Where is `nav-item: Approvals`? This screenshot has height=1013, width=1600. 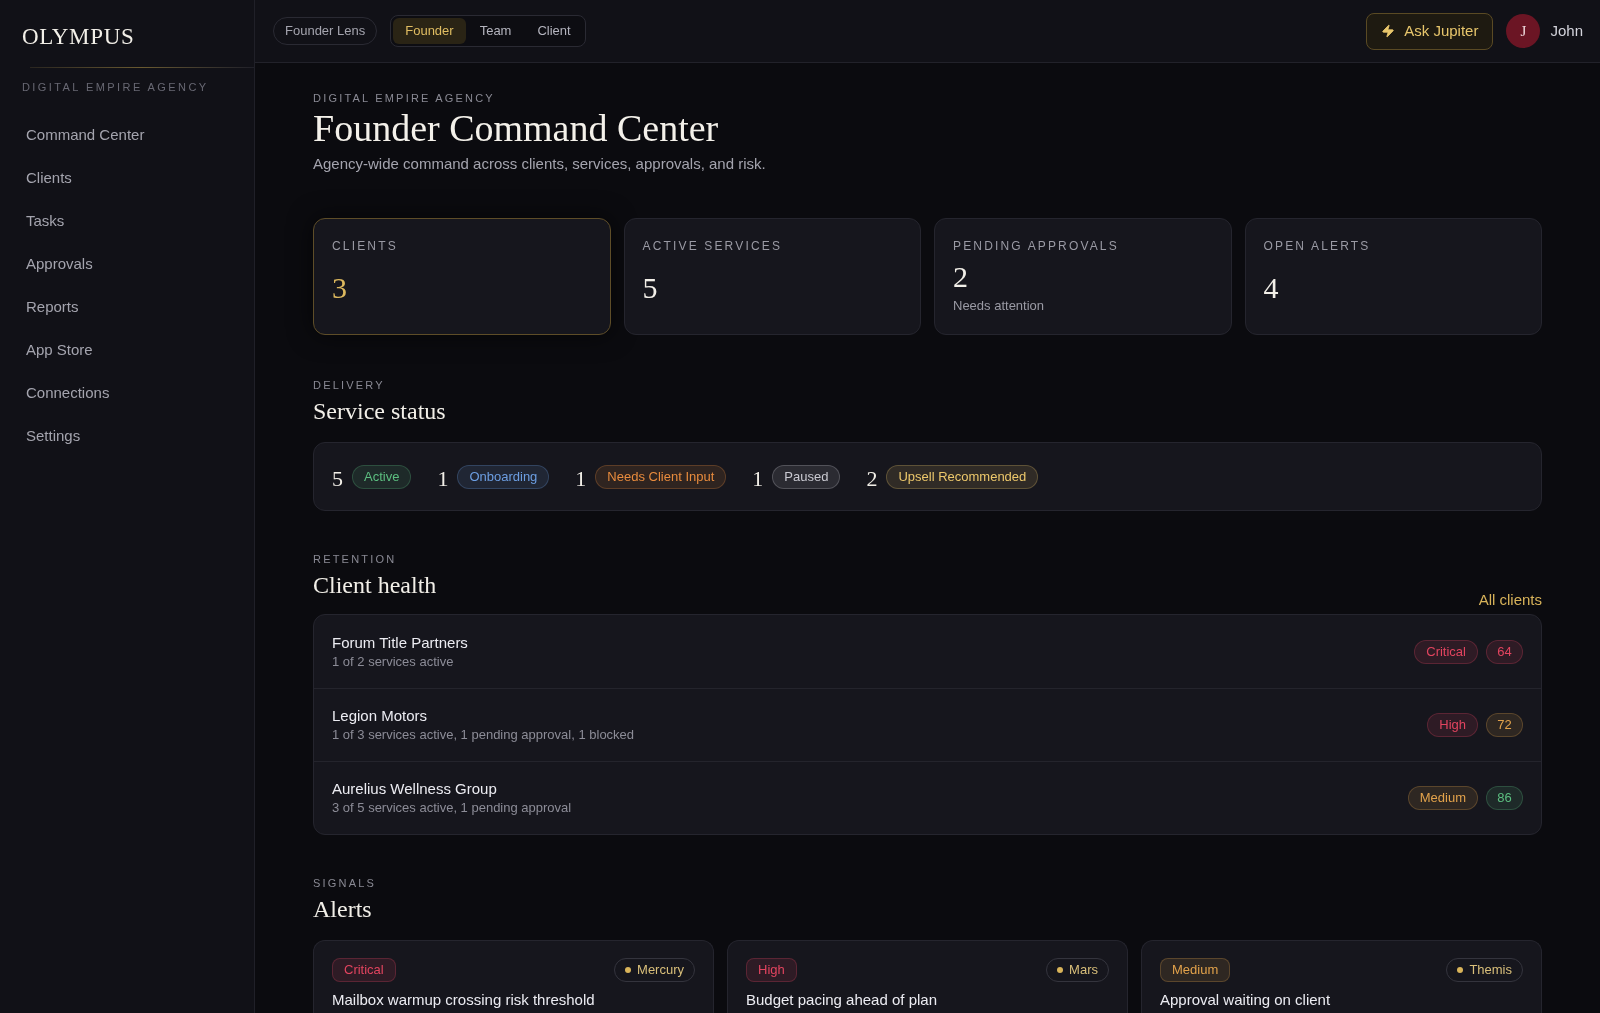 nav-item: Approvals is located at coordinates (127, 264).